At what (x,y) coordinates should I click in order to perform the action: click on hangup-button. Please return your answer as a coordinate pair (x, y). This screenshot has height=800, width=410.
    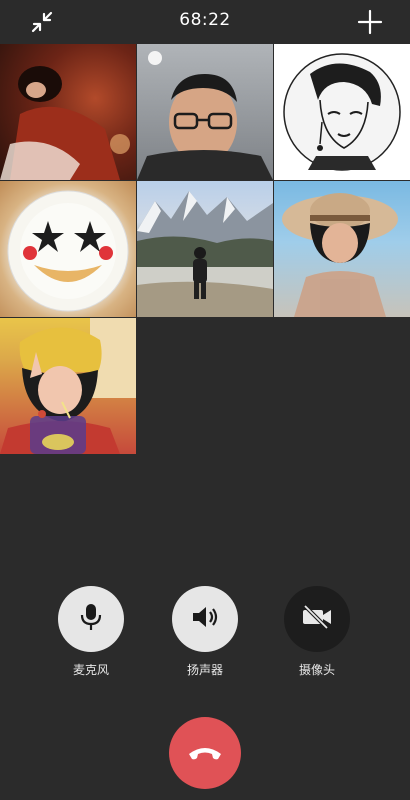
    Looking at the image, I should click on (205, 753).